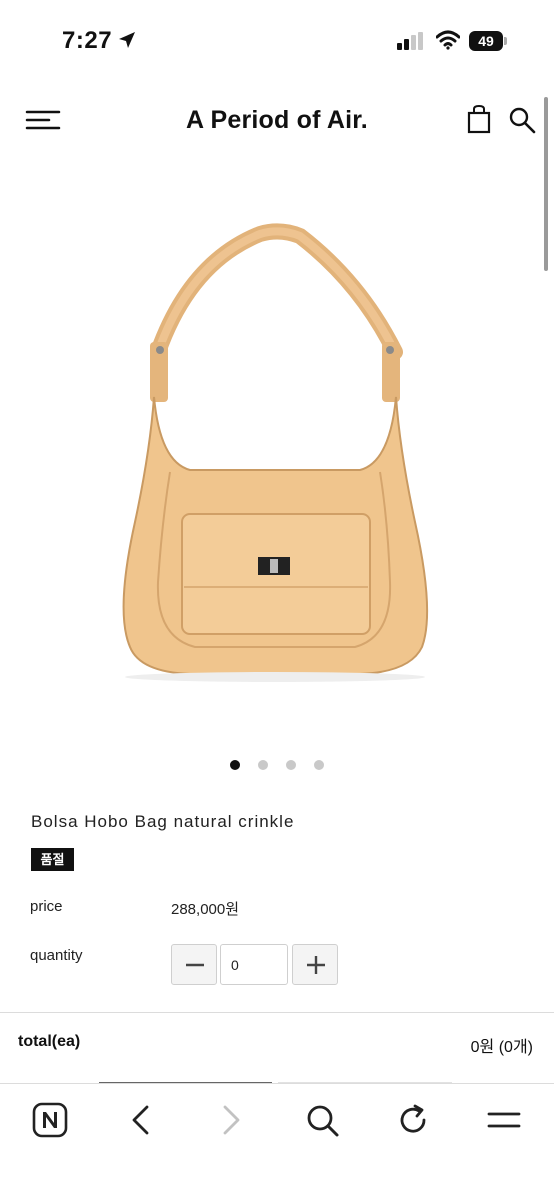  Describe the element at coordinates (410, 41) in the screenshot. I see `signal-icon` at that location.